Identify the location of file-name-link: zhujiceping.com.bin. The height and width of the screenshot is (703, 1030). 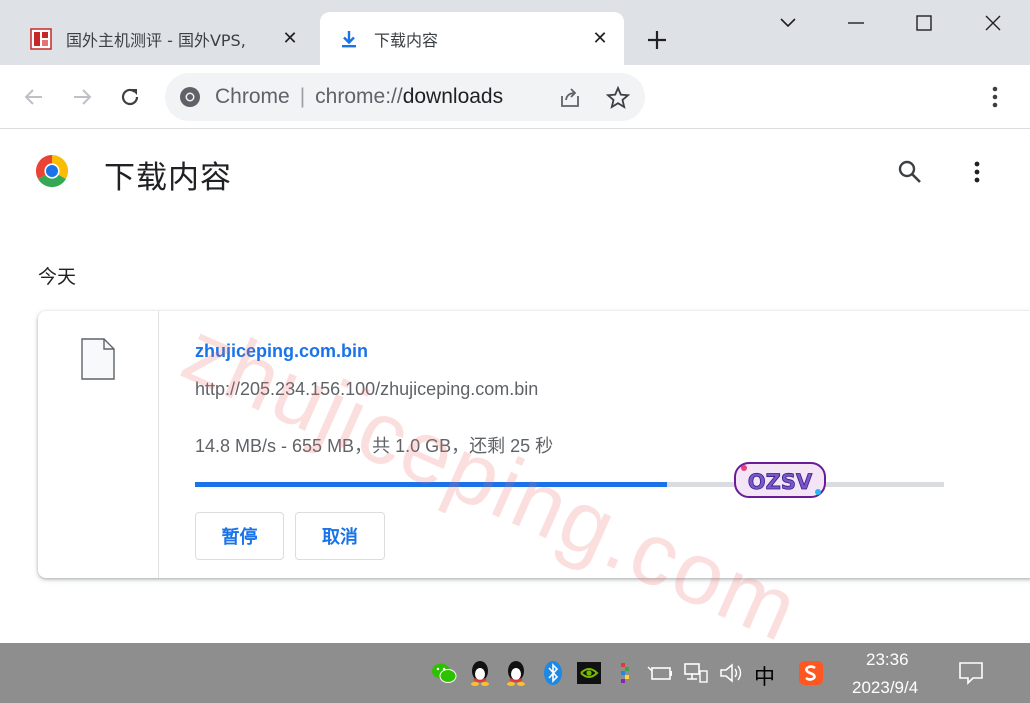
(281, 351).